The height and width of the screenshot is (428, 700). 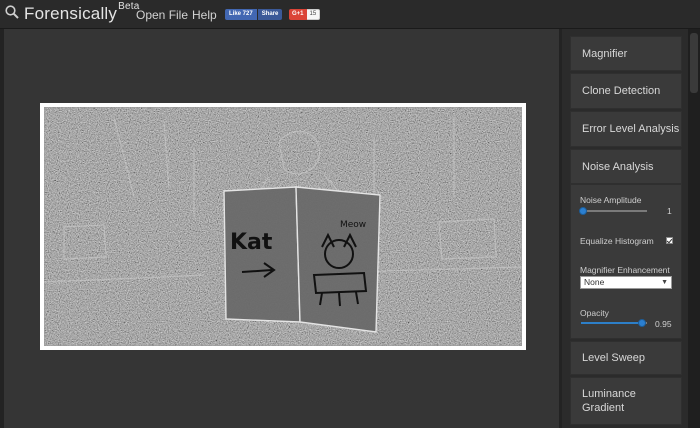 What do you see at coordinates (162, 15) in the screenshot?
I see `open-file-menu: Open File` at bounding box center [162, 15].